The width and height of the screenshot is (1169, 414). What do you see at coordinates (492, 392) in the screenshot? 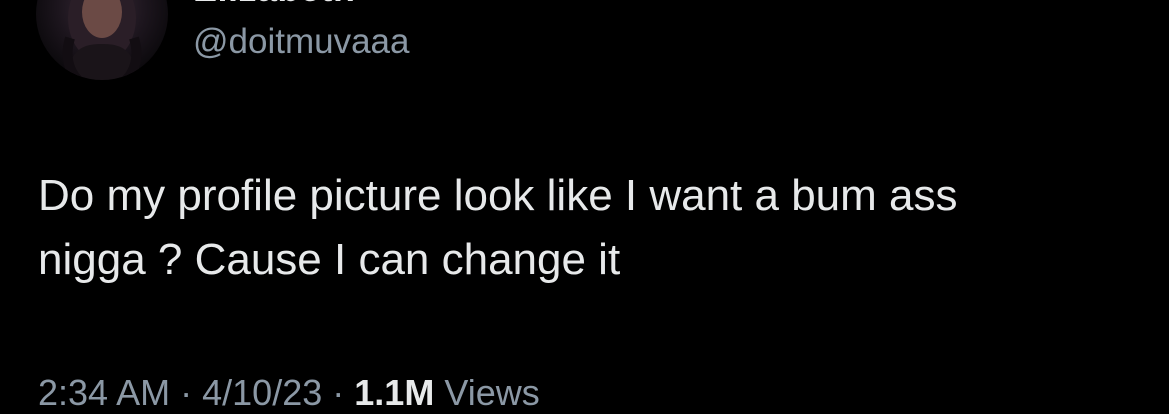
I see `views-label: Views` at bounding box center [492, 392].